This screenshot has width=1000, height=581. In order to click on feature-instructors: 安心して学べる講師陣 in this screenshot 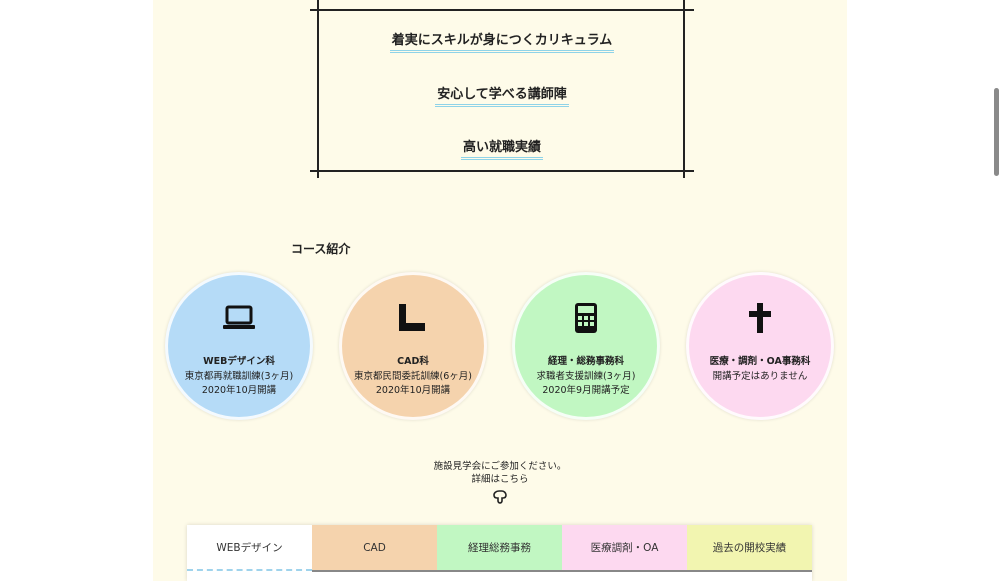, I will do `click(502, 95)`.